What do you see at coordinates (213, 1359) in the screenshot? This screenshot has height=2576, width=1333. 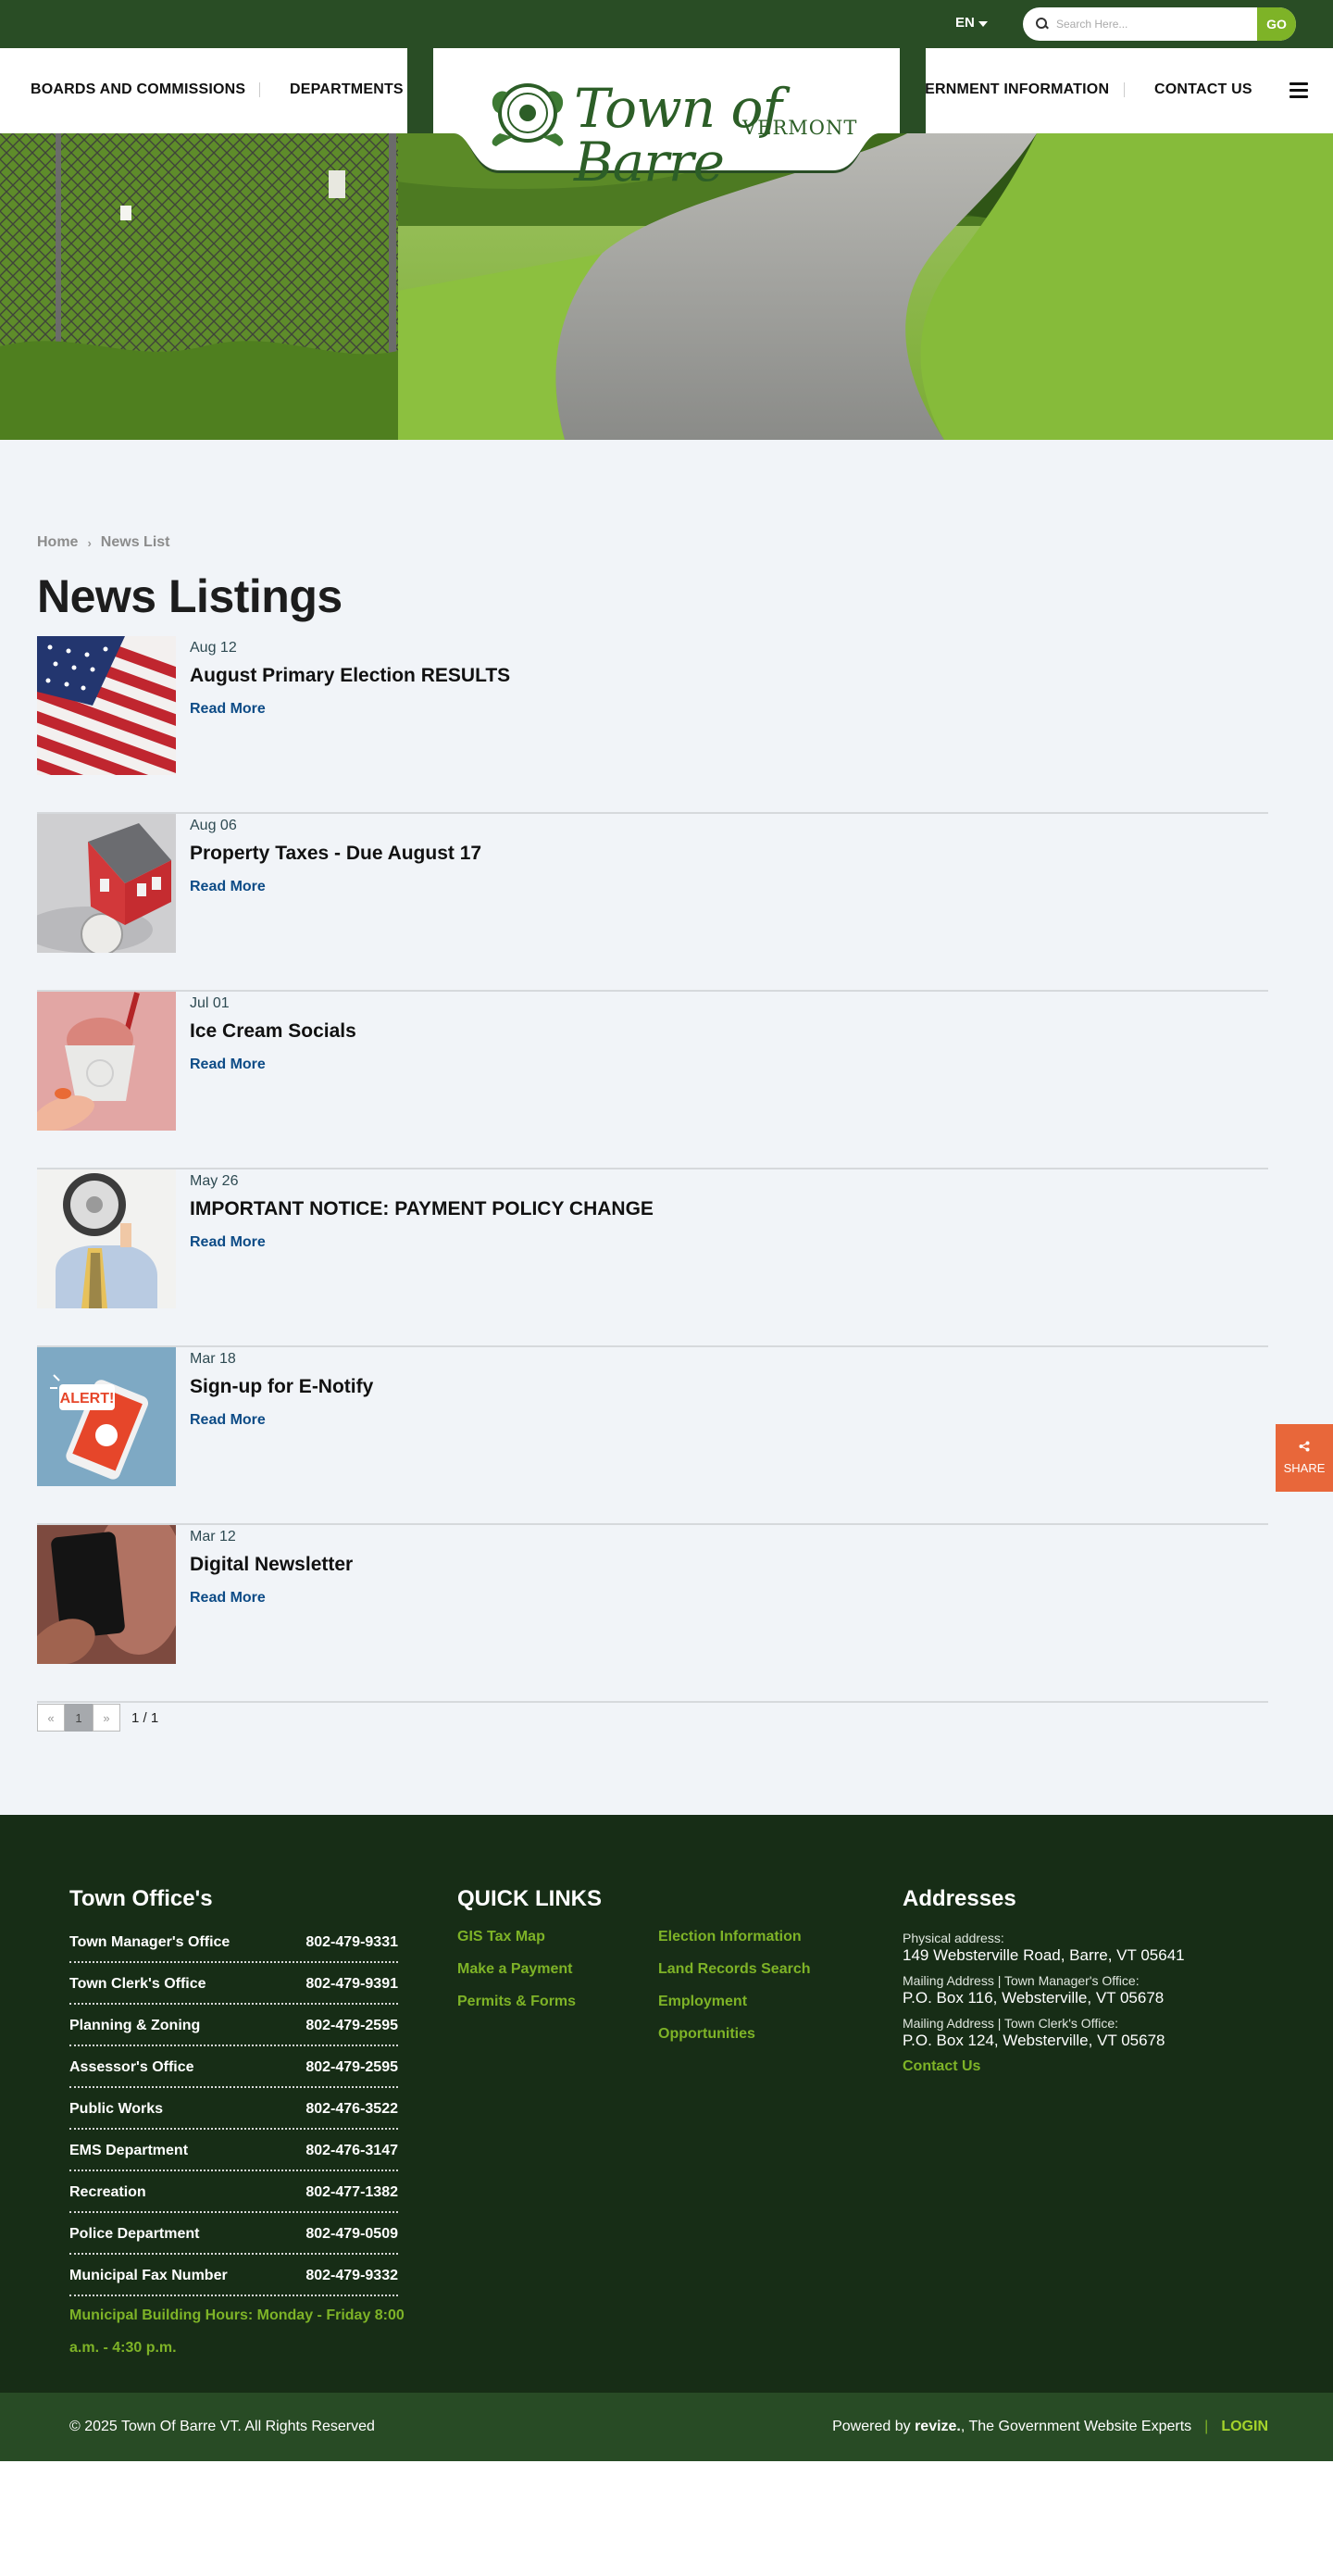 I see `news-date: Mar 18` at bounding box center [213, 1359].